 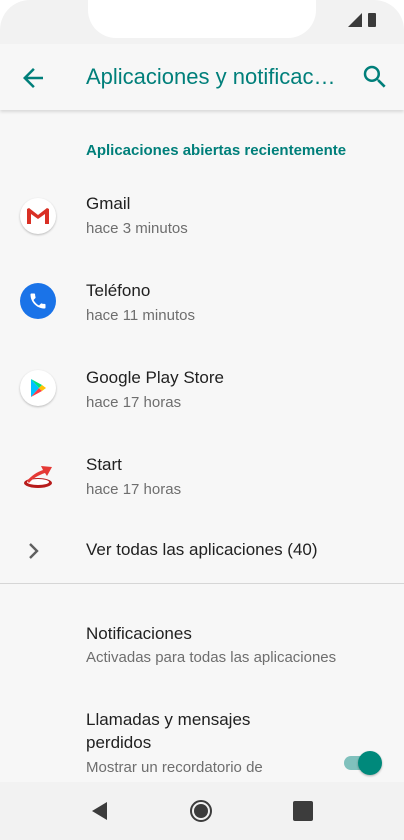 I want to click on back-arrow-icon, so click(x=33, y=78).